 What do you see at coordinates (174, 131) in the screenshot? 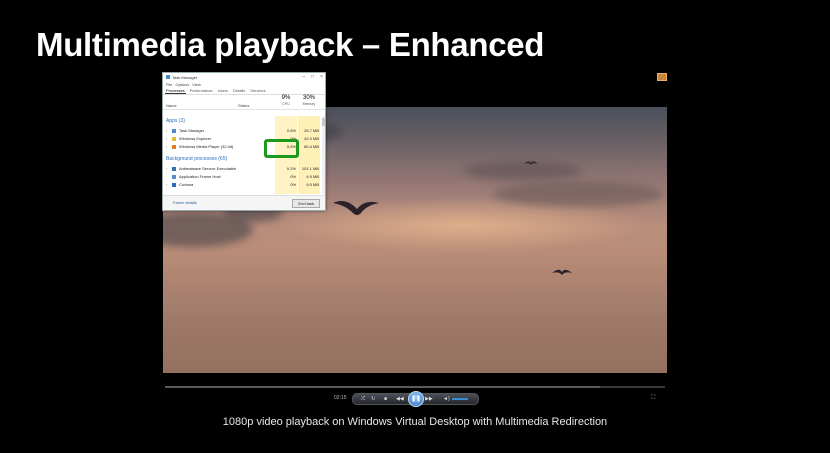
I see `task-manager-icon` at bounding box center [174, 131].